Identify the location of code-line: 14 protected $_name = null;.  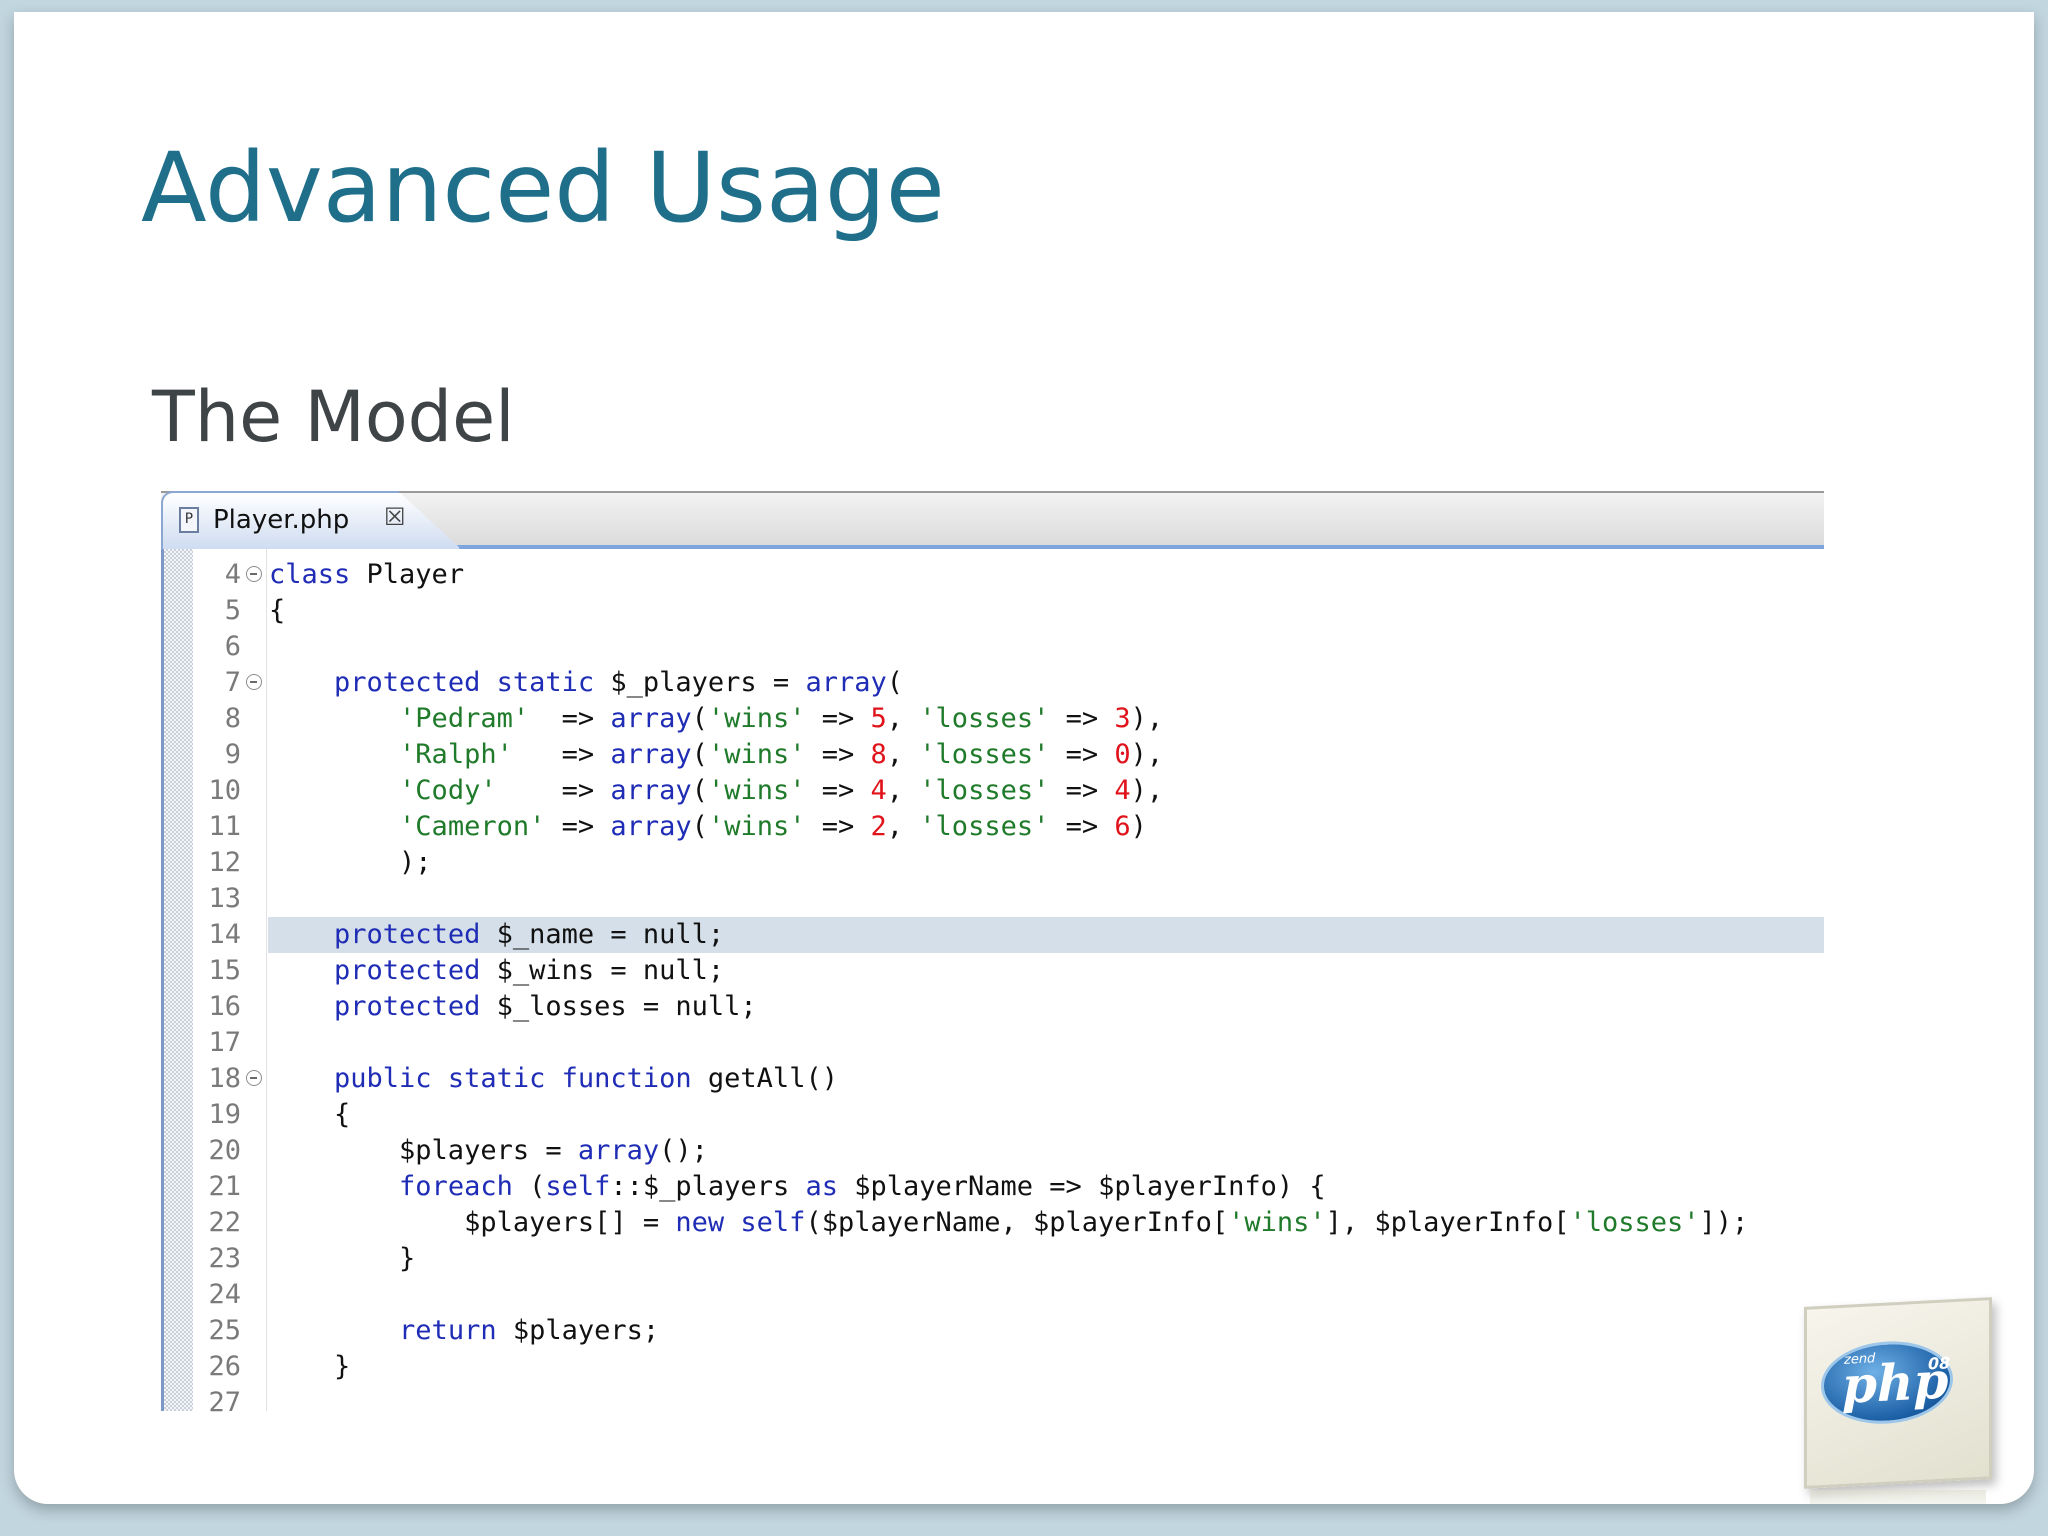
(992, 935).